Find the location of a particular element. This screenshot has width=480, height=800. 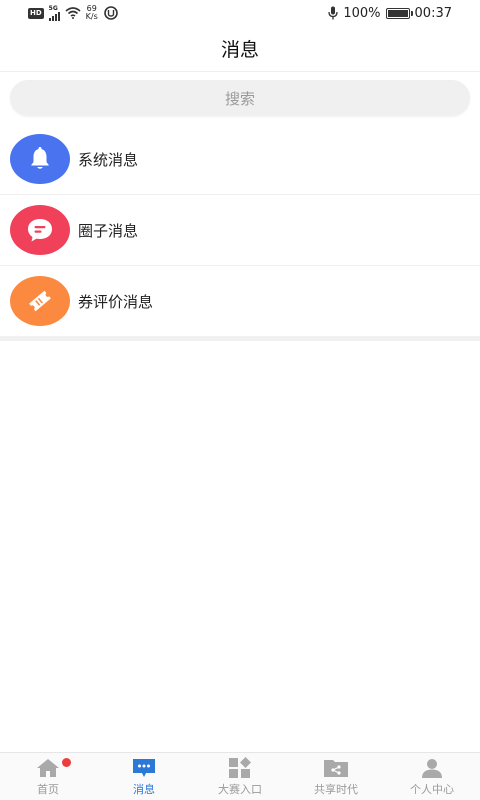

search-input: 搜索 is located at coordinates (240, 98).